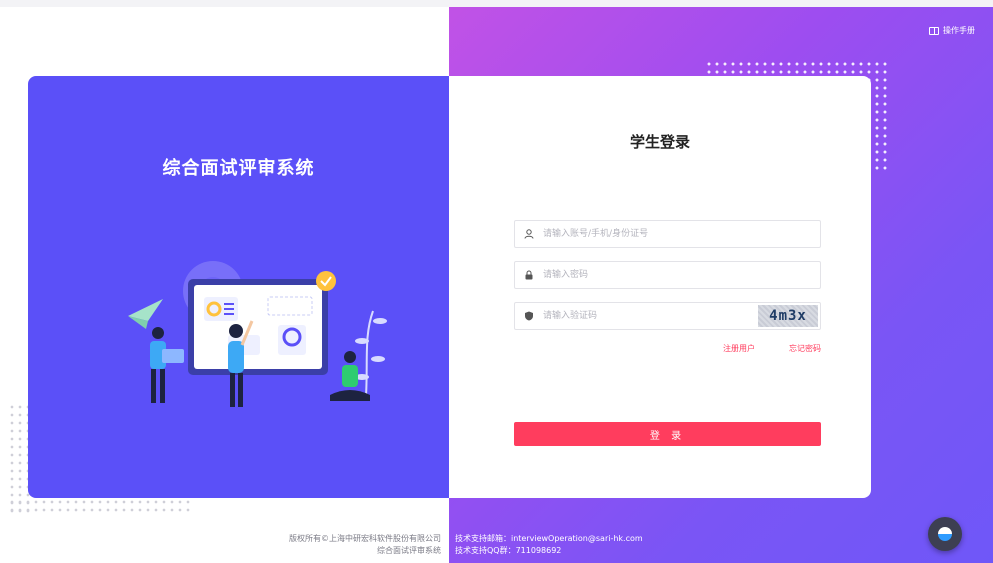 The image size is (993, 563). I want to click on manual-link: 操作手册, so click(952, 30).